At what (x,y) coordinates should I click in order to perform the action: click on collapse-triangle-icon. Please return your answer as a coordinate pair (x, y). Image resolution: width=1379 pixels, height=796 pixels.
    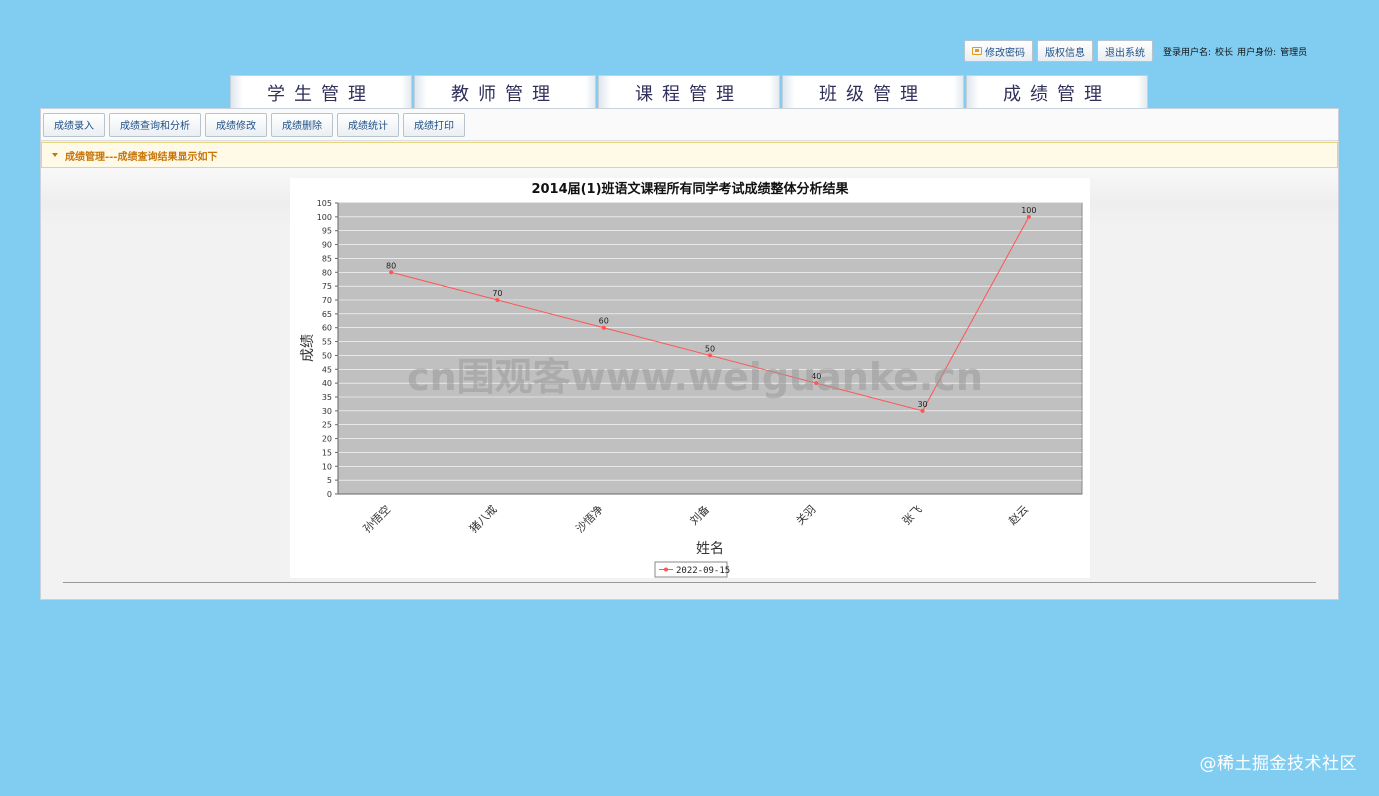
    Looking at the image, I should click on (55, 155).